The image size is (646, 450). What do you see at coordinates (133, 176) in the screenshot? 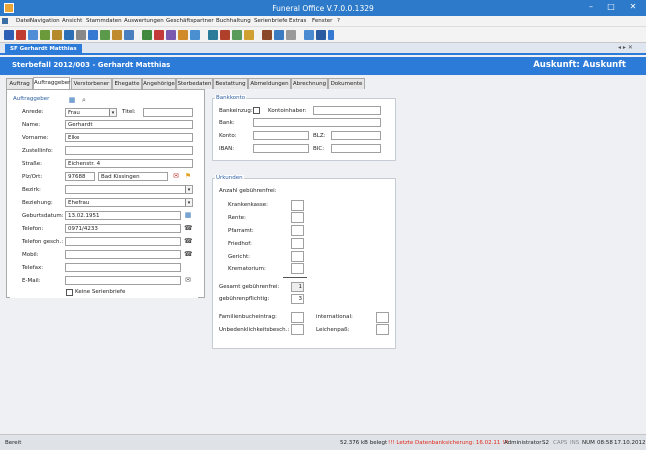
I see `ort-field: Bad Kissingen` at bounding box center [133, 176].